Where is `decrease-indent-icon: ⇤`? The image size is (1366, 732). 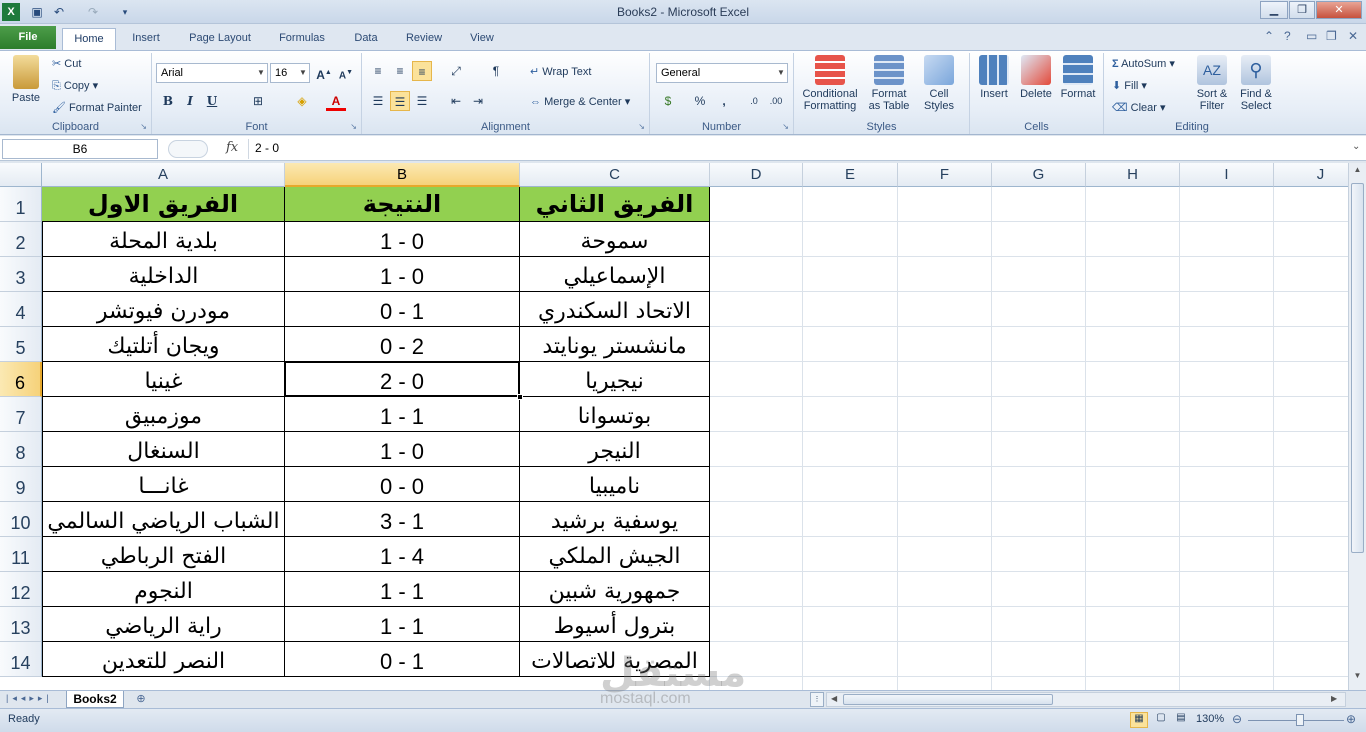 decrease-indent-icon: ⇤ is located at coordinates (456, 101).